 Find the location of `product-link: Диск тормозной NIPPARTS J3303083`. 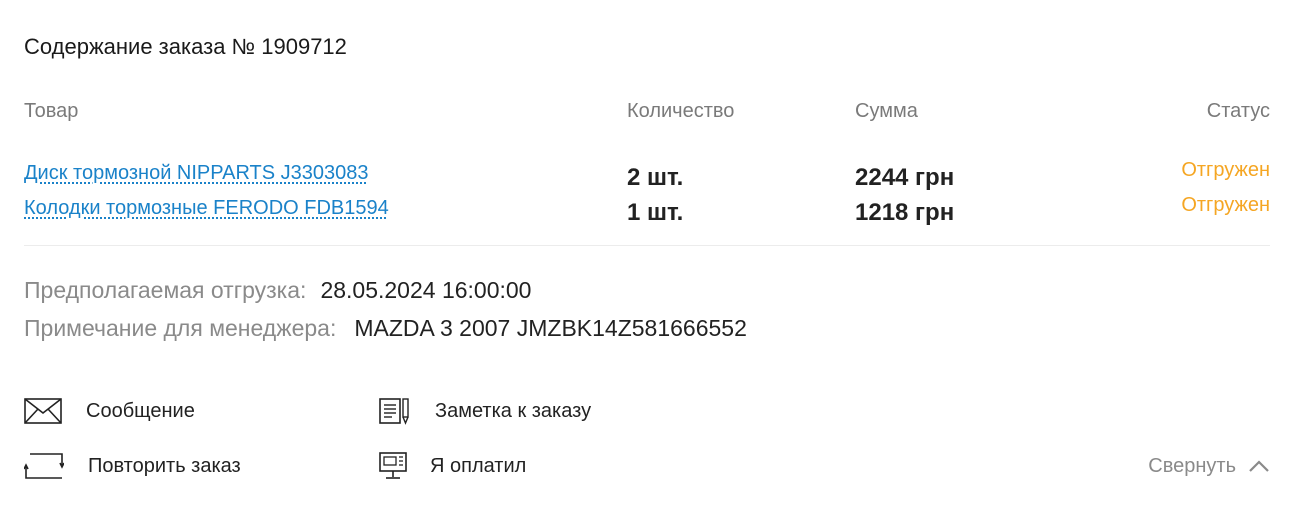

product-link: Диск тормозной NIPPARTS J3303083 is located at coordinates (196, 173).